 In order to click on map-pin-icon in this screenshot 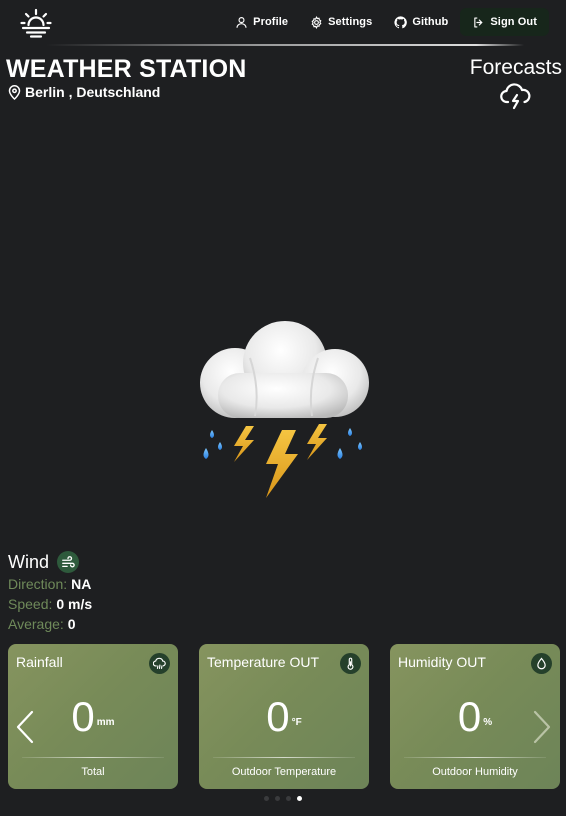, I will do `click(14, 92)`.